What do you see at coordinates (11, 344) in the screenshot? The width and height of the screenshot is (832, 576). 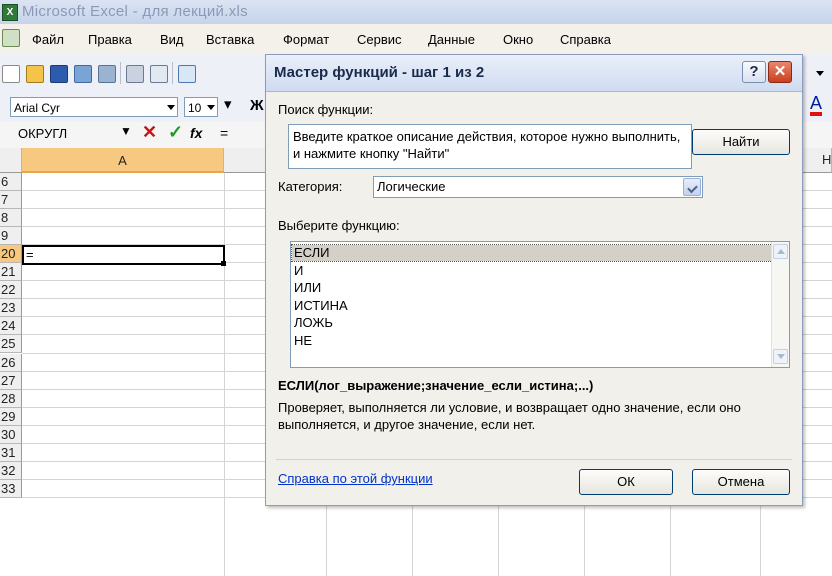 I see `row-header: 25` at bounding box center [11, 344].